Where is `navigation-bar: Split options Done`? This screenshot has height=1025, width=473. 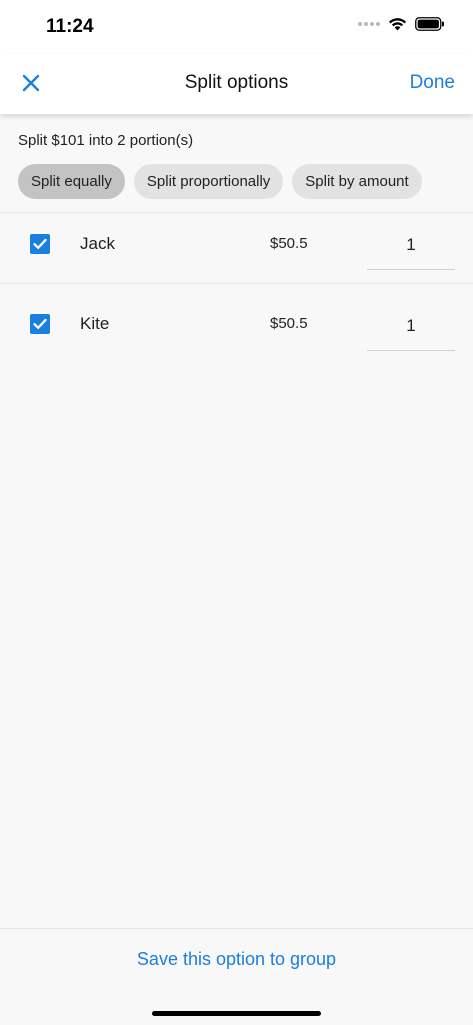 navigation-bar: Split options Done is located at coordinates (236, 84).